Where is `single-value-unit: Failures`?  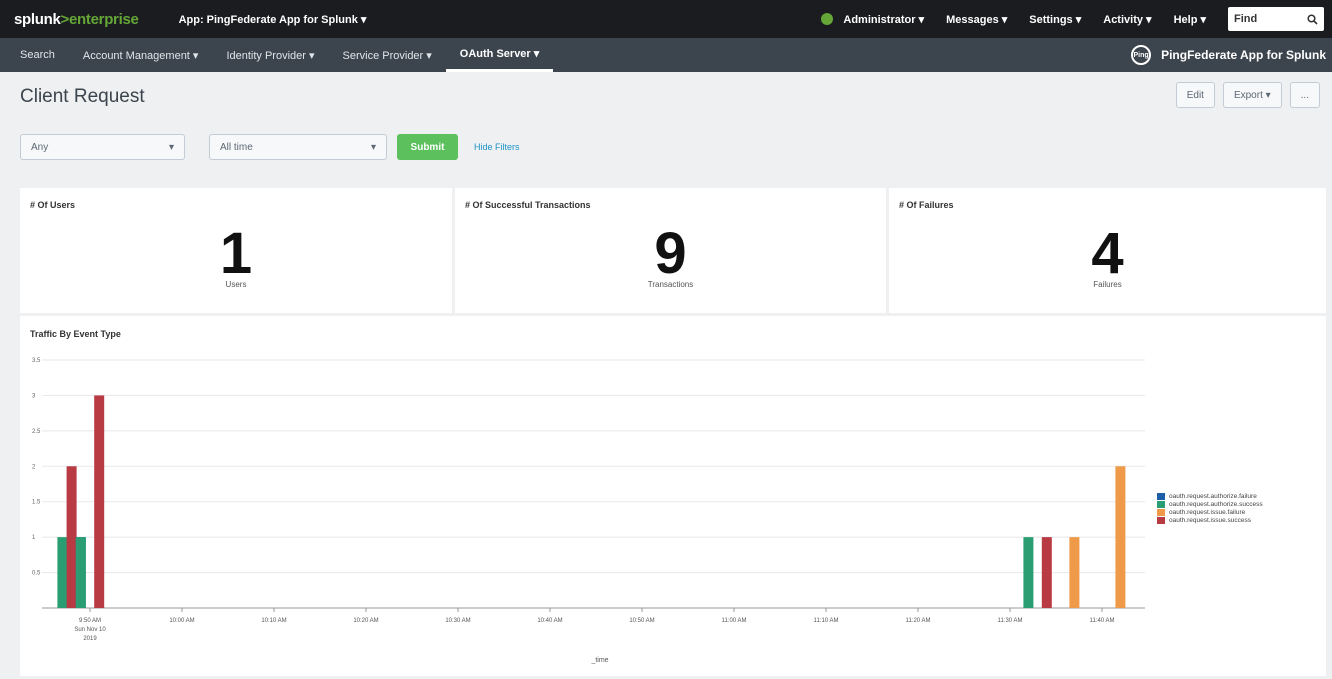 single-value-unit: Failures is located at coordinates (1107, 284).